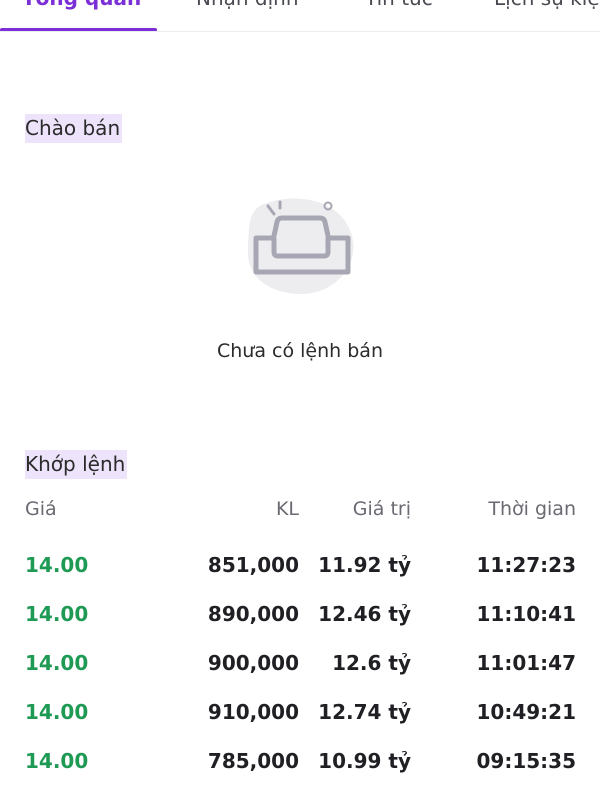 This screenshot has height=800, width=600. I want to click on tab-events: Lịch sự kiệ, so click(547, 8).